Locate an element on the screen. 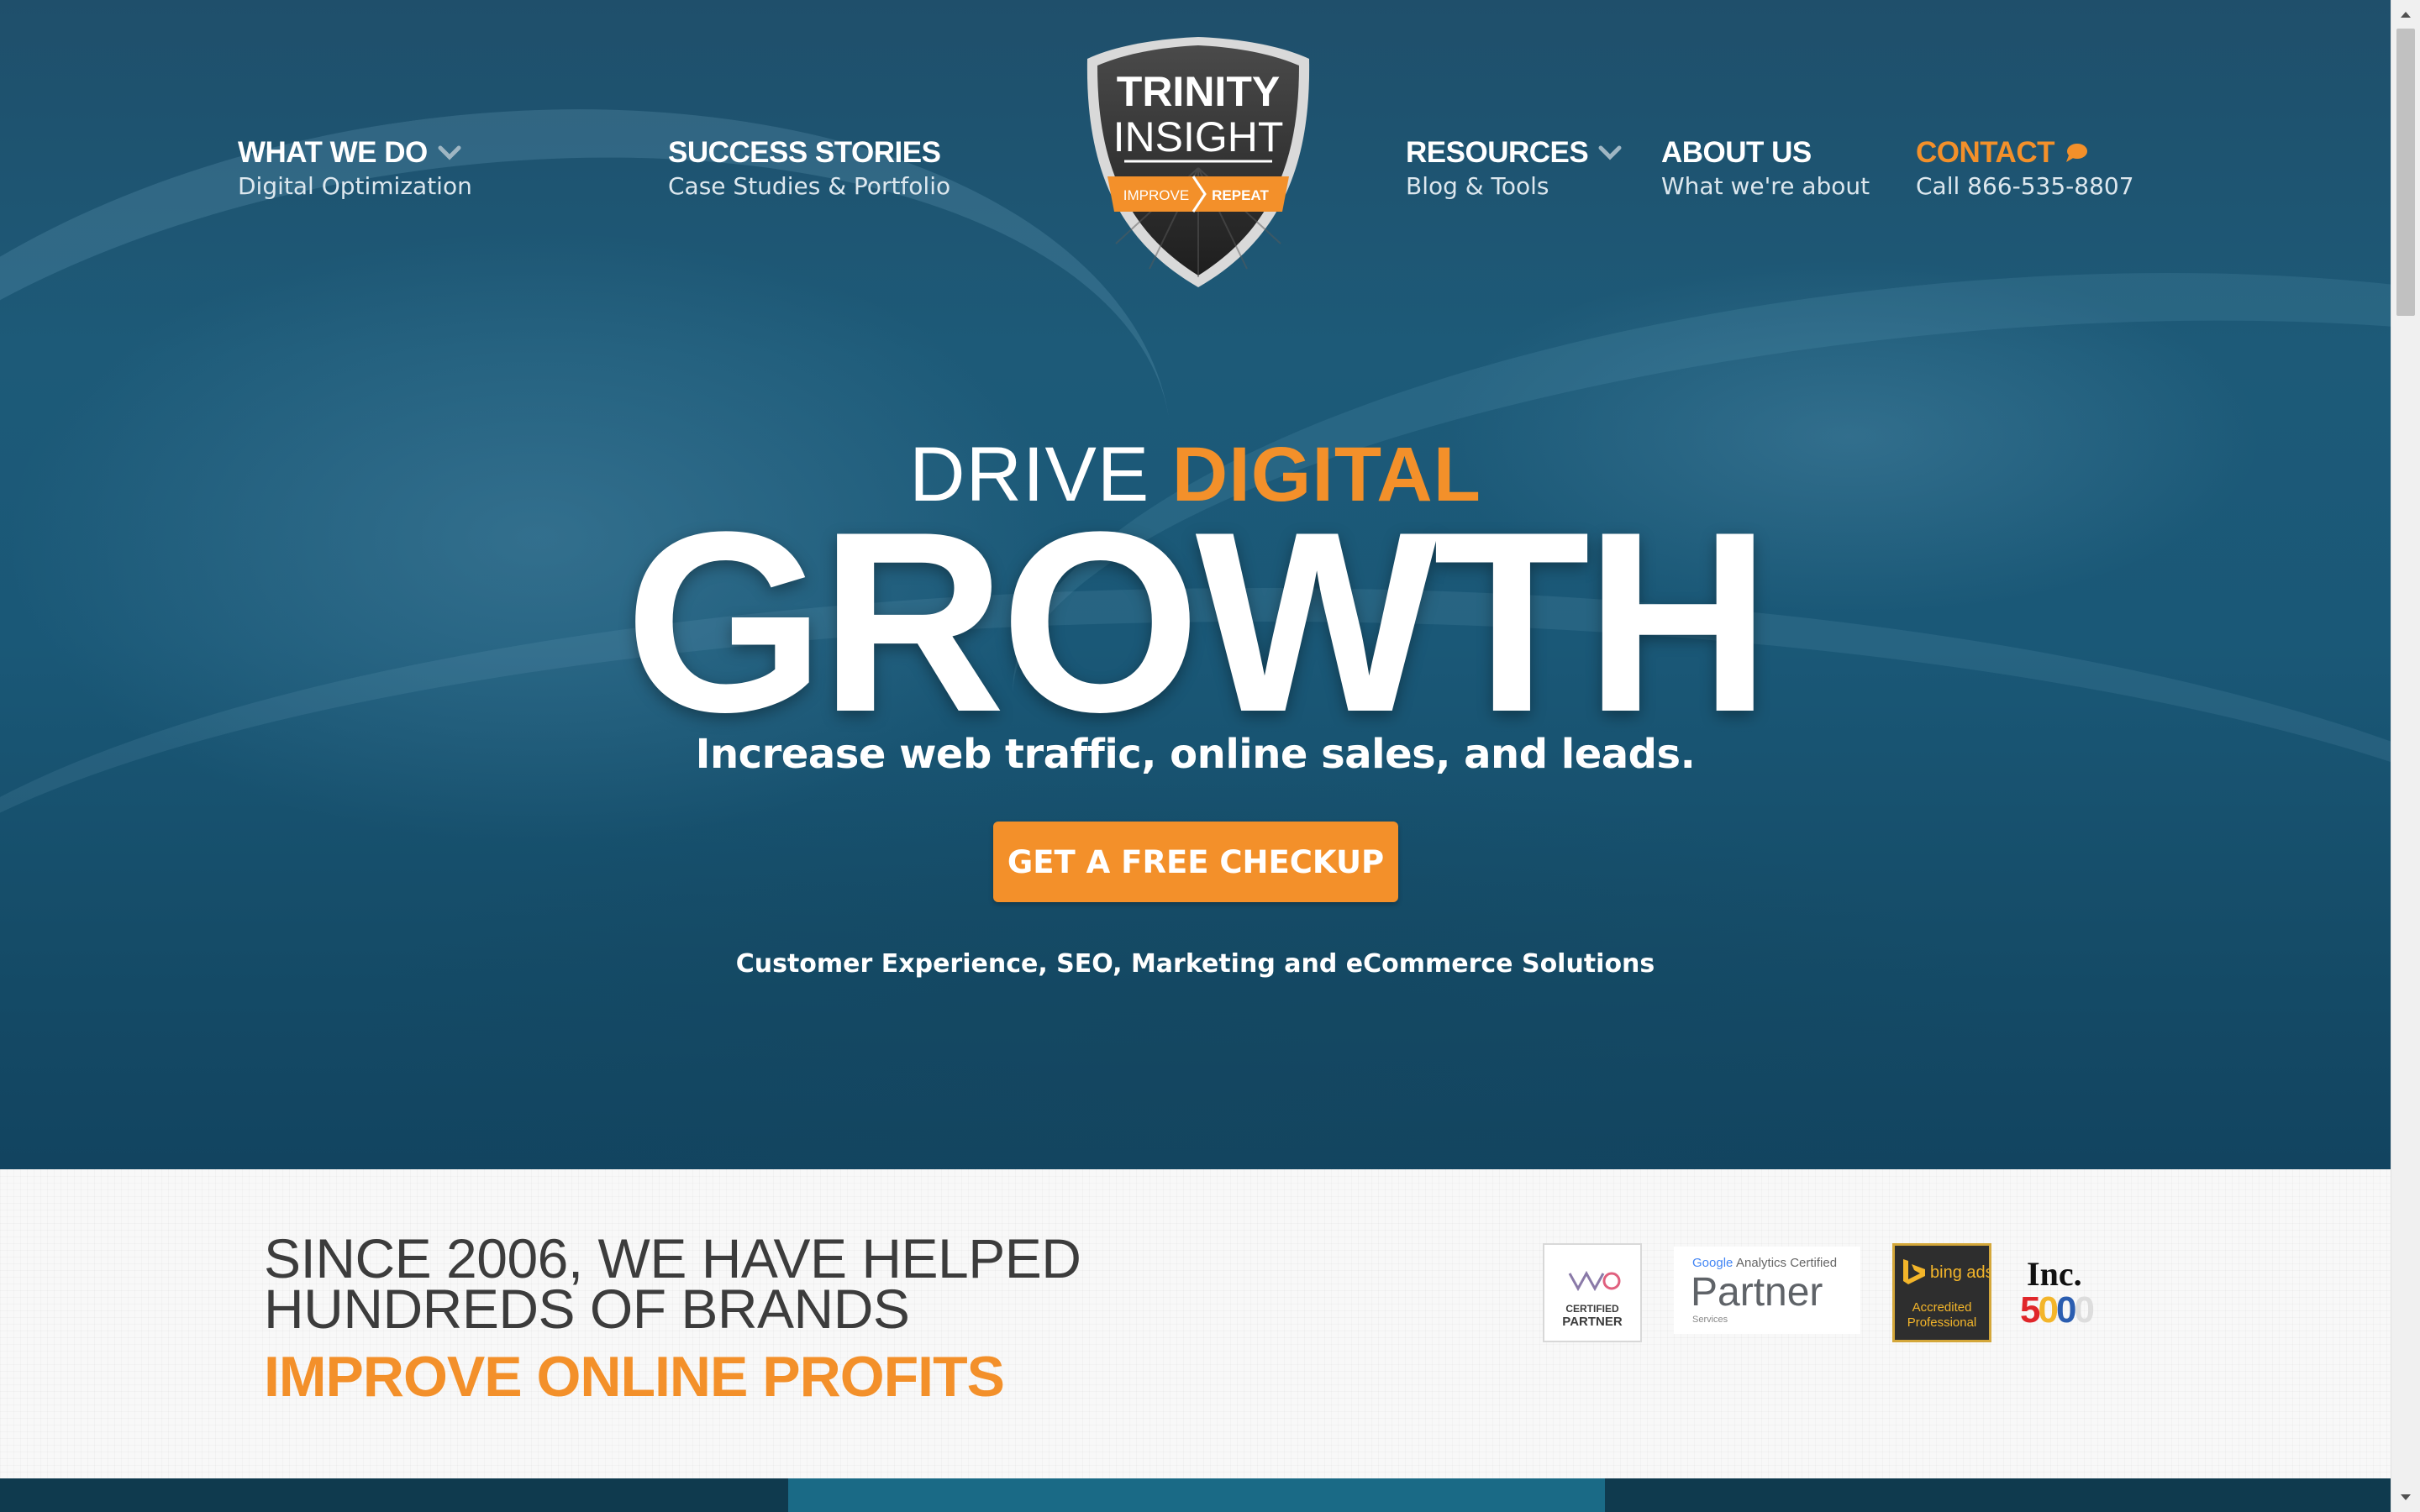  free-checkup-button: GET A FREE CHECKUP is located at coordinates (1195, 862).